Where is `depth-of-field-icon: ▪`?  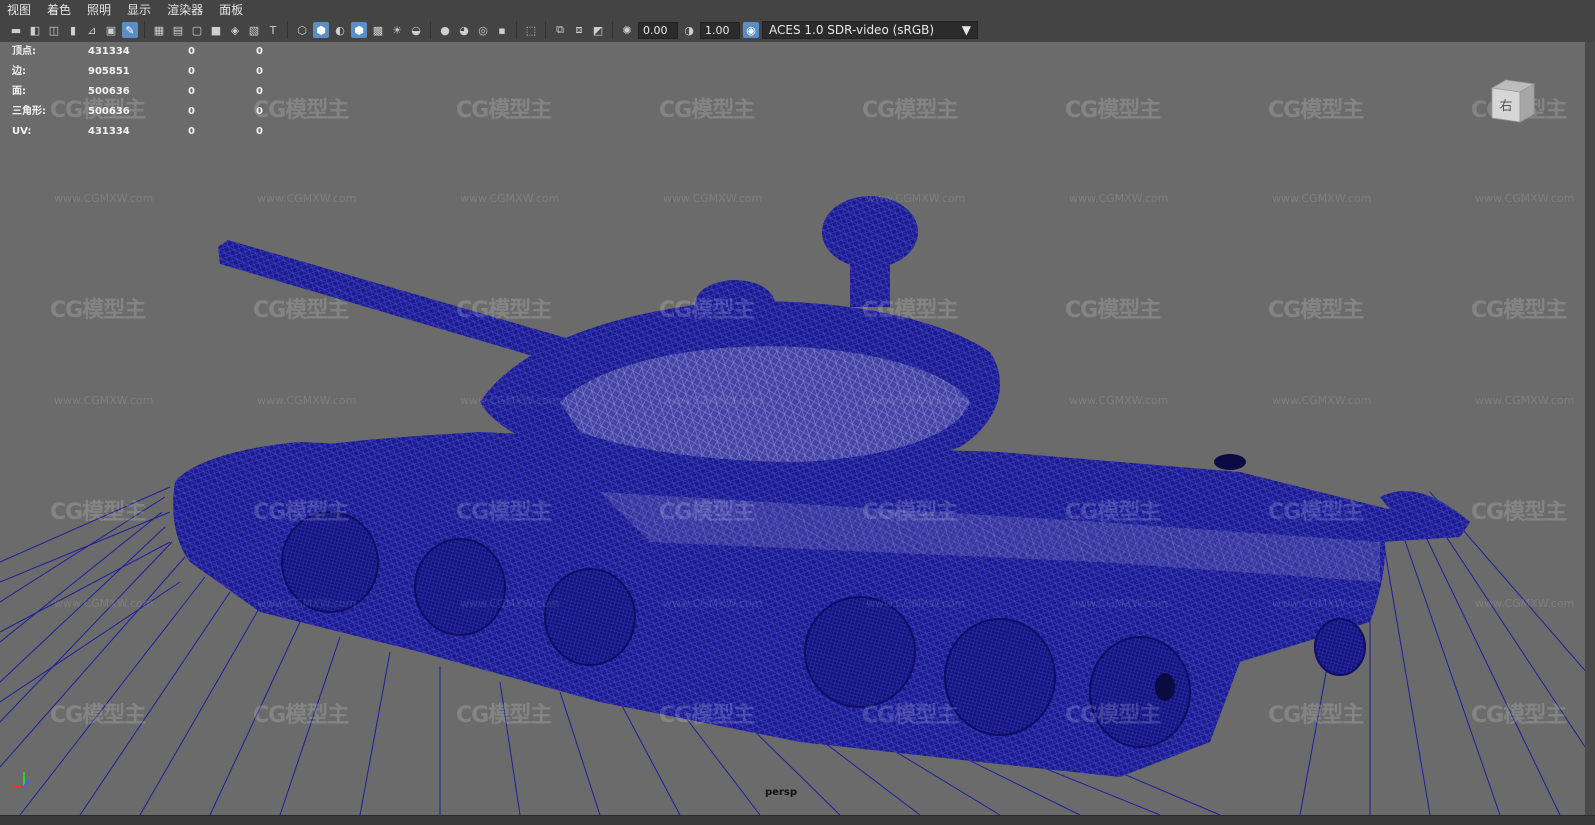
depth-of-field-icon: ▪ is located at coordinates (502, 30).